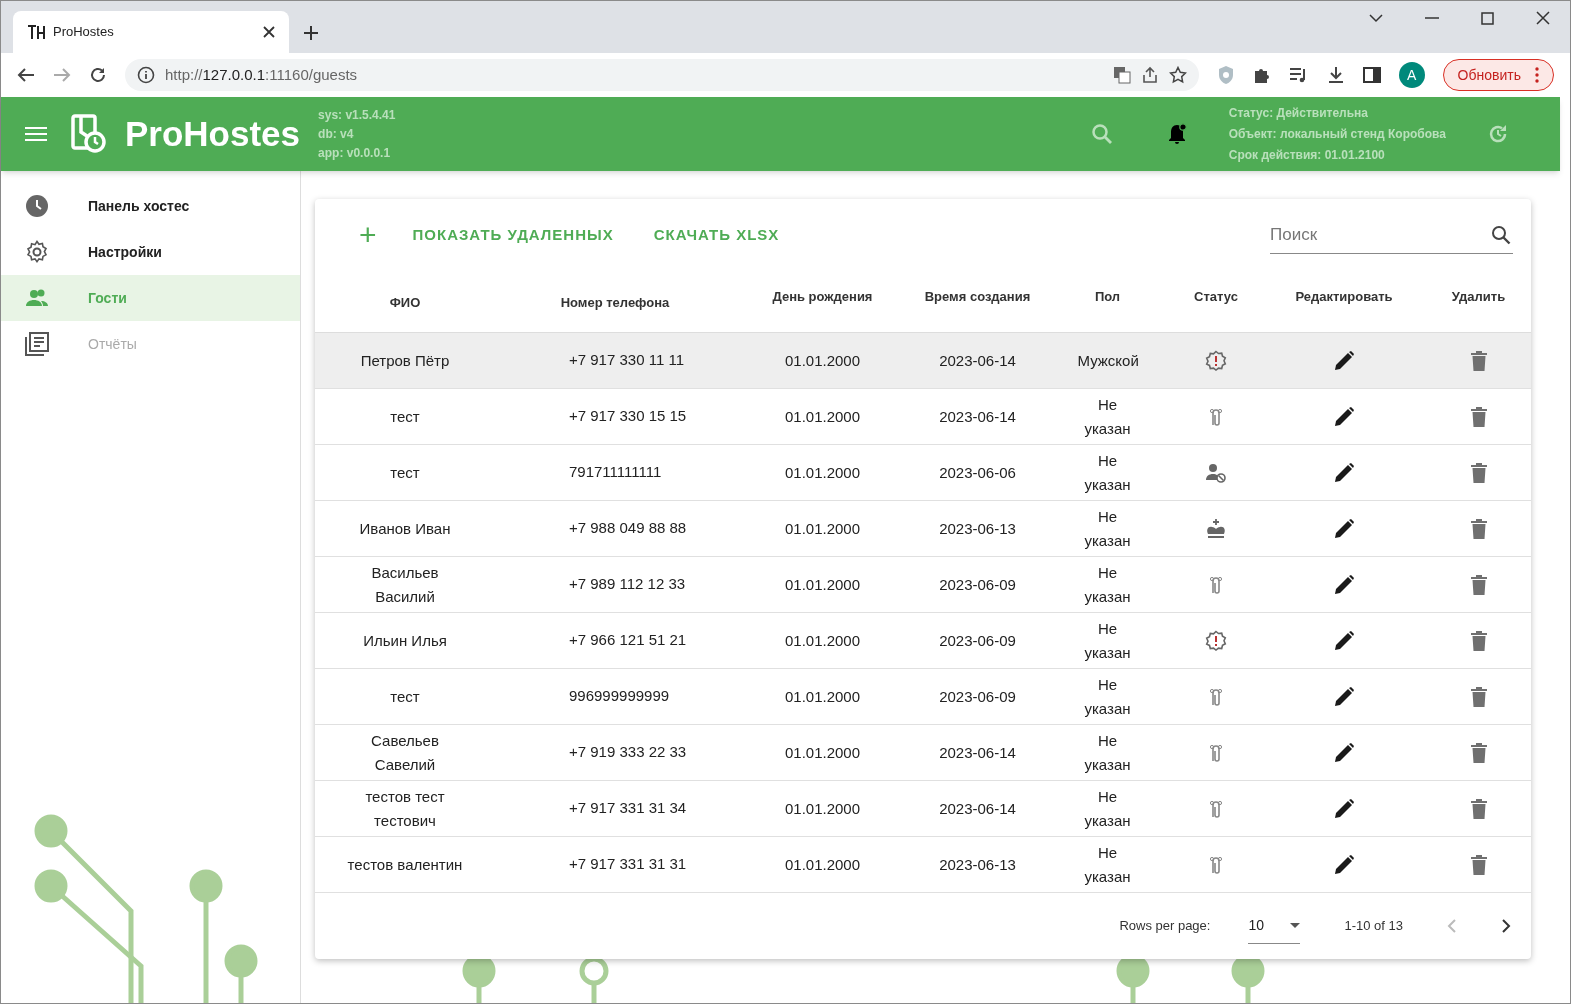 This screenshot has width=1571, height=1004. What do you see at coordinates (150, 206) in the screenshot?
I see `sidebar-item: Панель хостес` at bounding box center [150, 206].